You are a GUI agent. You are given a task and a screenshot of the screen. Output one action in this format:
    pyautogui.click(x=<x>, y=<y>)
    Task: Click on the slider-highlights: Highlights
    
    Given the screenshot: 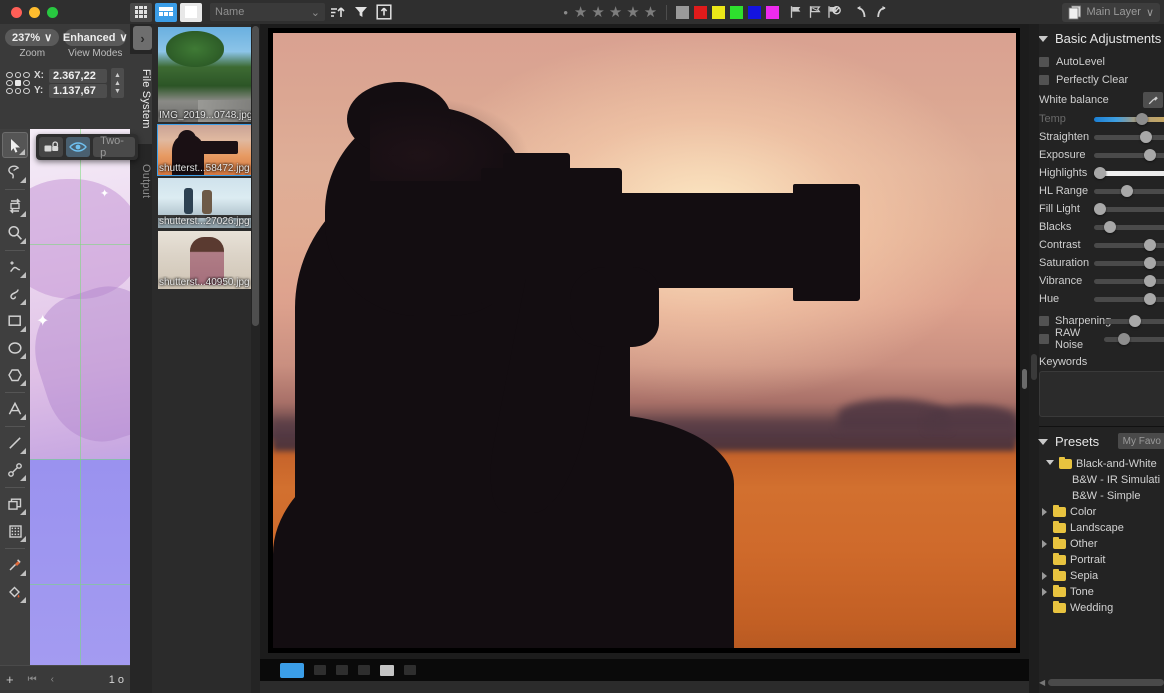 What is the action you would take?
    pyautogui.click(x=1101, y=173)
    